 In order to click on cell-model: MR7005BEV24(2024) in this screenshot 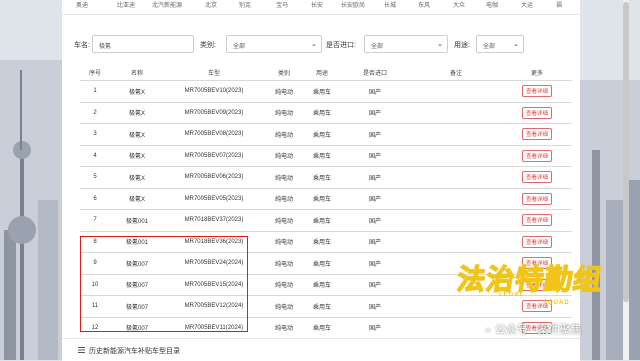, I will do `click(214, 263)`.